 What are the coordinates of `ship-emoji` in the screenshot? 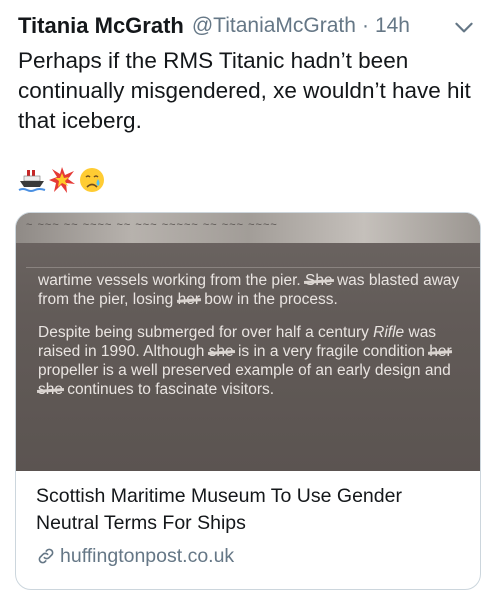 It's located at (32, 181).